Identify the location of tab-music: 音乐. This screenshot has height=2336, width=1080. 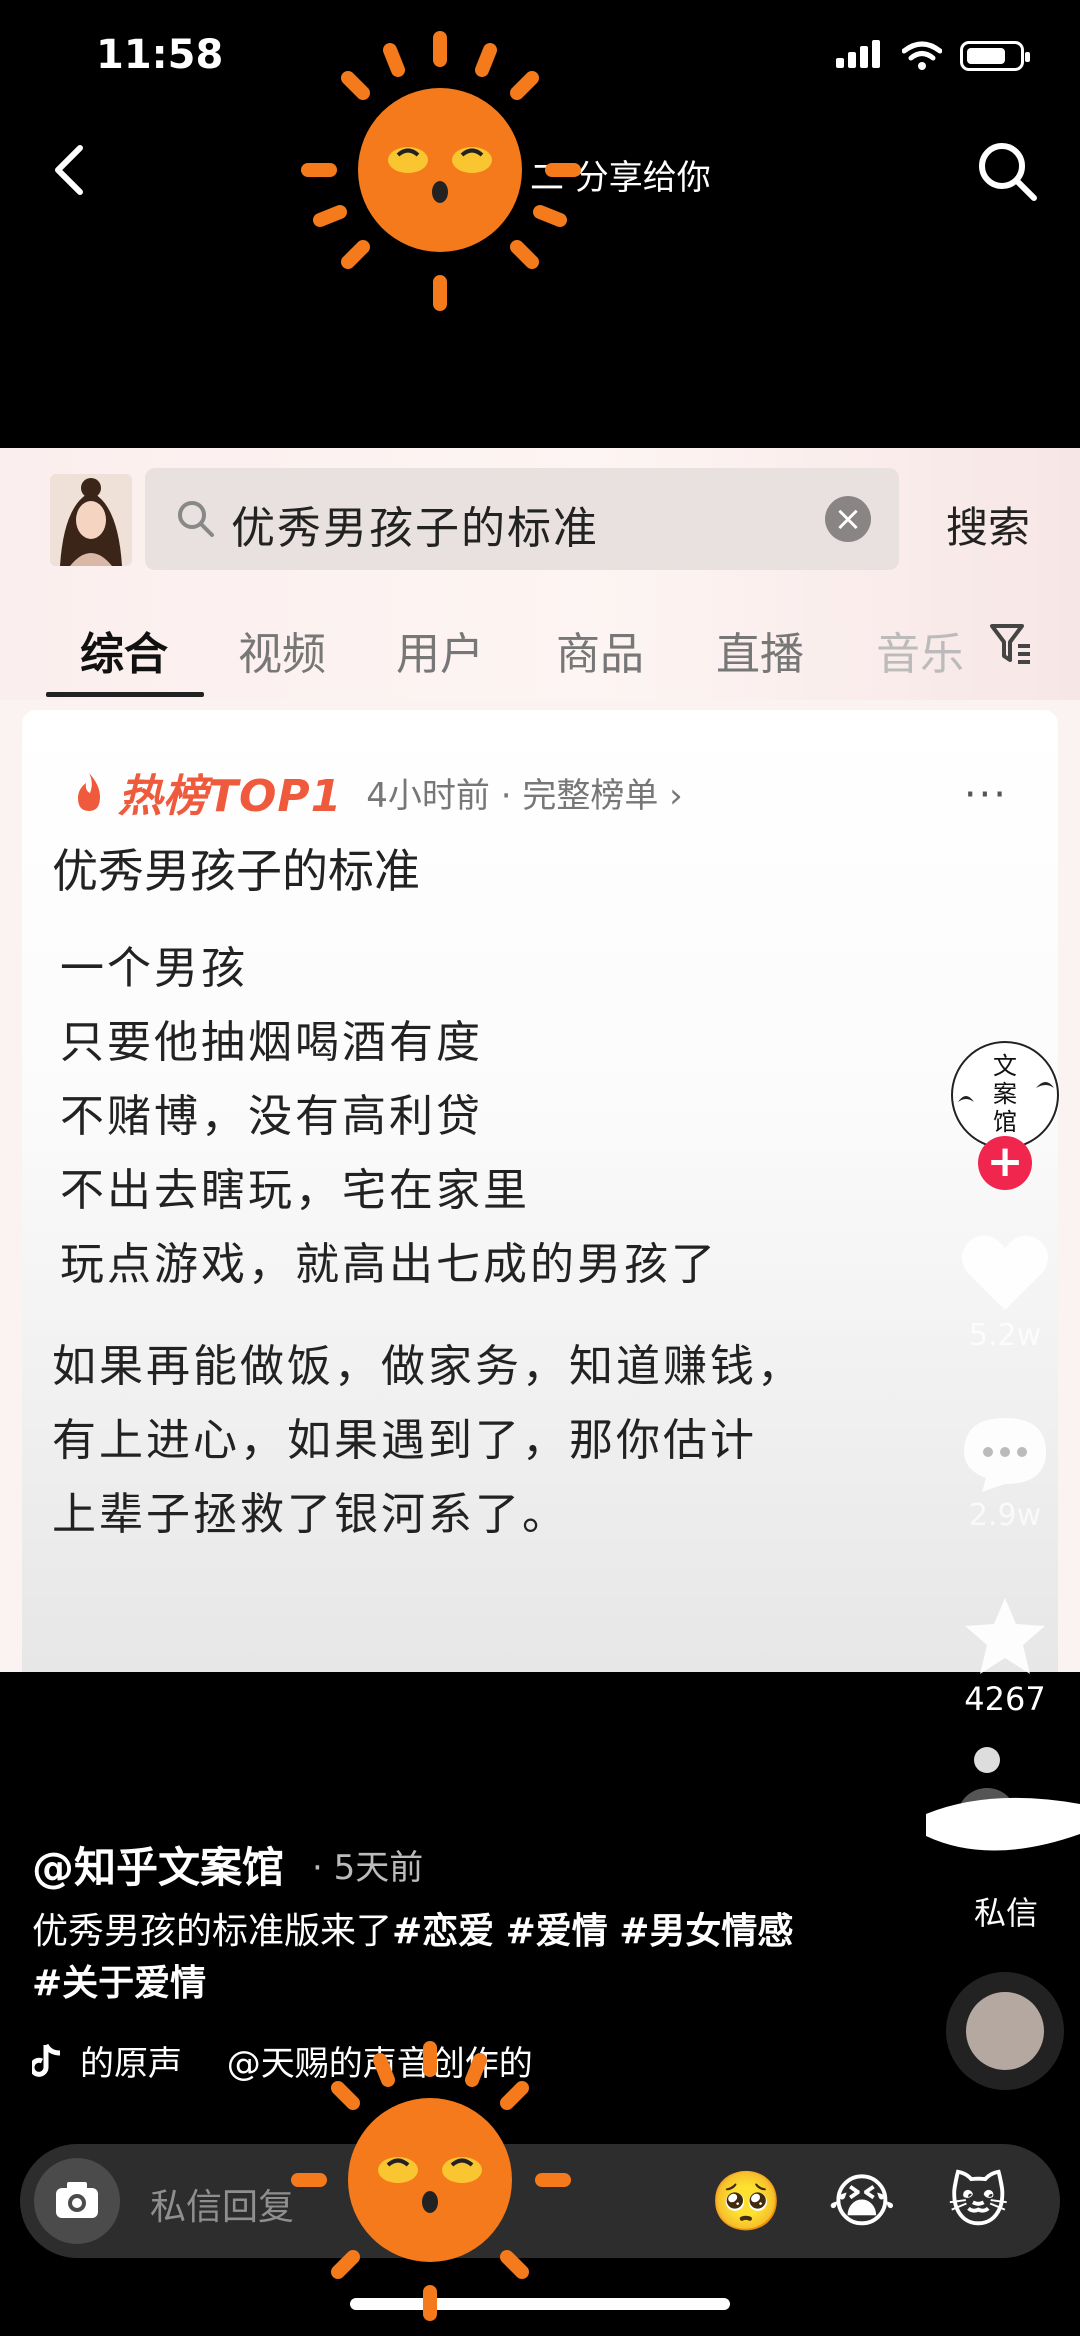
(921, 650).